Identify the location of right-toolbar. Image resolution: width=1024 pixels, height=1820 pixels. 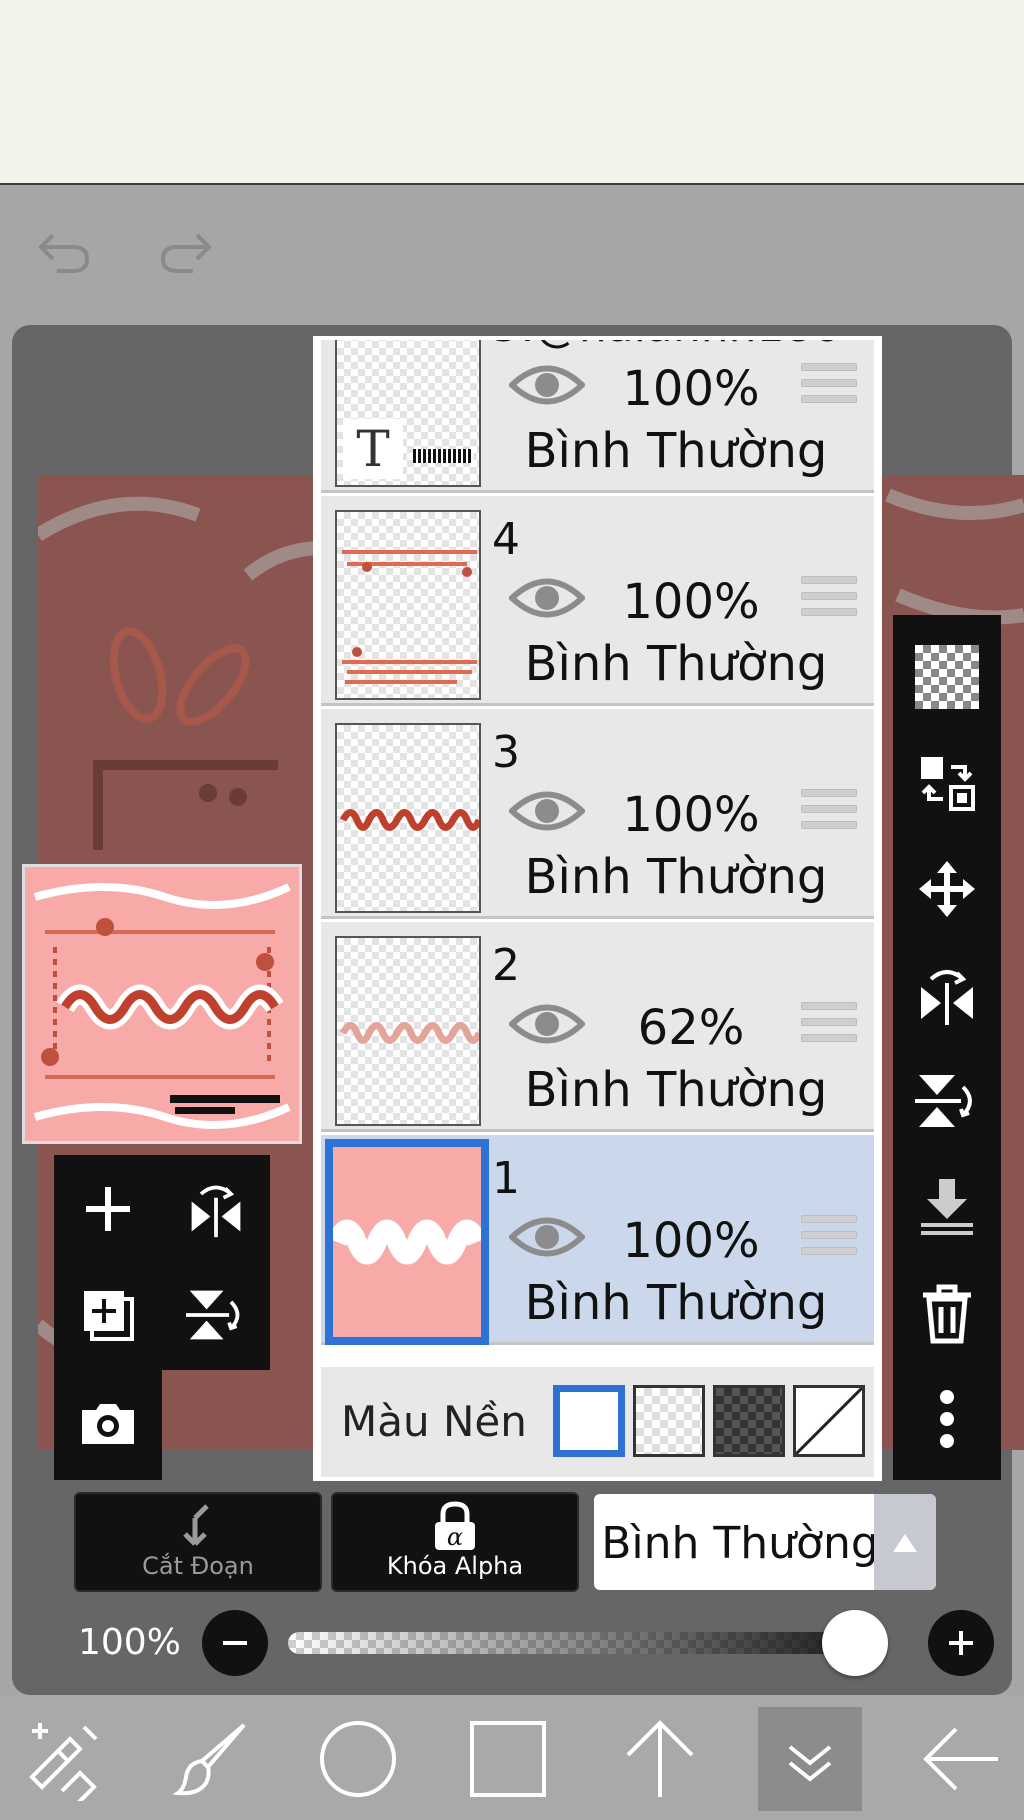
(947, 1047).